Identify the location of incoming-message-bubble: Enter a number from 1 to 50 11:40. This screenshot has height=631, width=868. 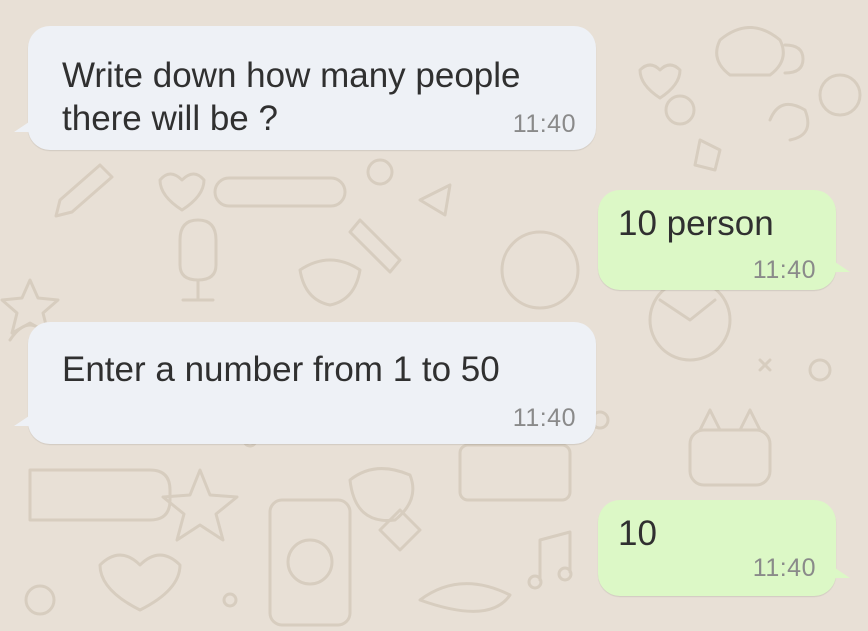
(305, 383).